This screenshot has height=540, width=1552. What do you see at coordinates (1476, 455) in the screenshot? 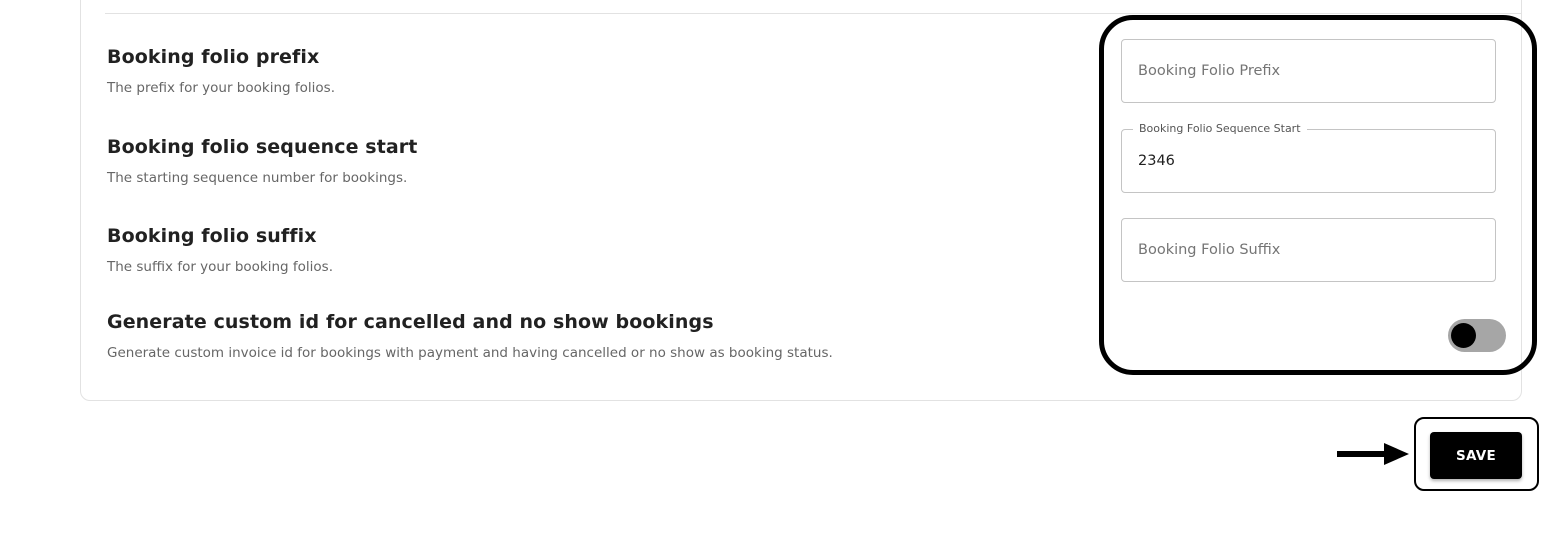
I see `save-button: SAVE` at bounding box center [1476, 455].